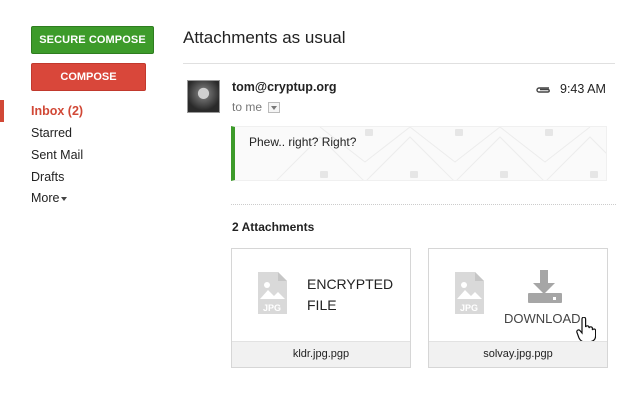 The height and width of the screenshot is (400, 640). What do you see at coordinates (45, 198) in the screenshot?
I see `more-label: More` at bounding box center [45, 198].